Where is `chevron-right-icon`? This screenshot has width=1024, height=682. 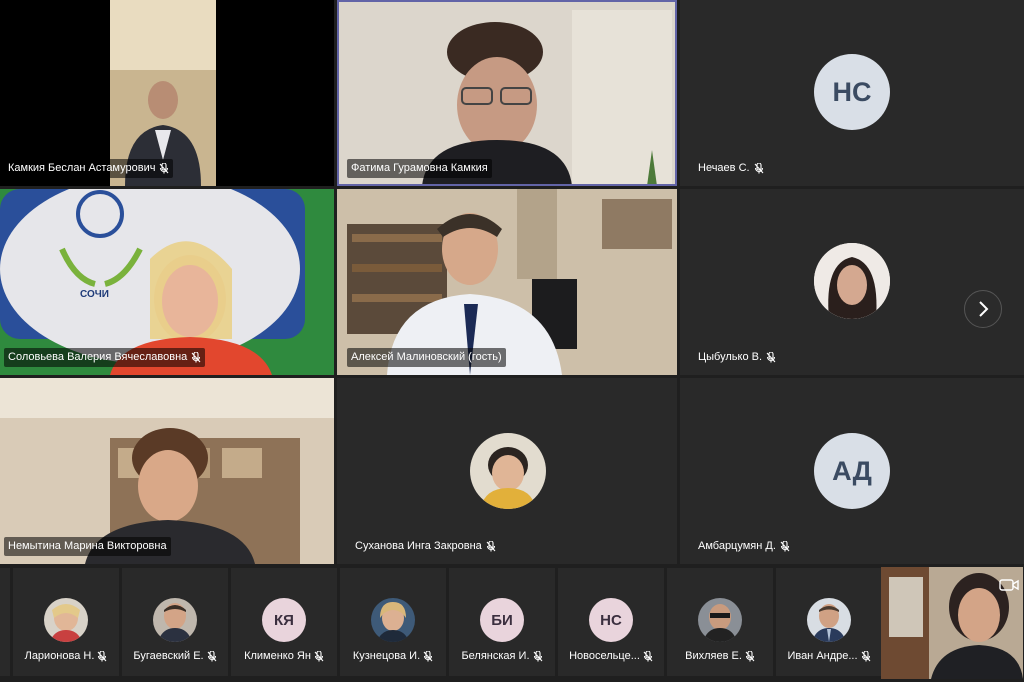 chevron-right-icon is located at coordinates (984, 309).